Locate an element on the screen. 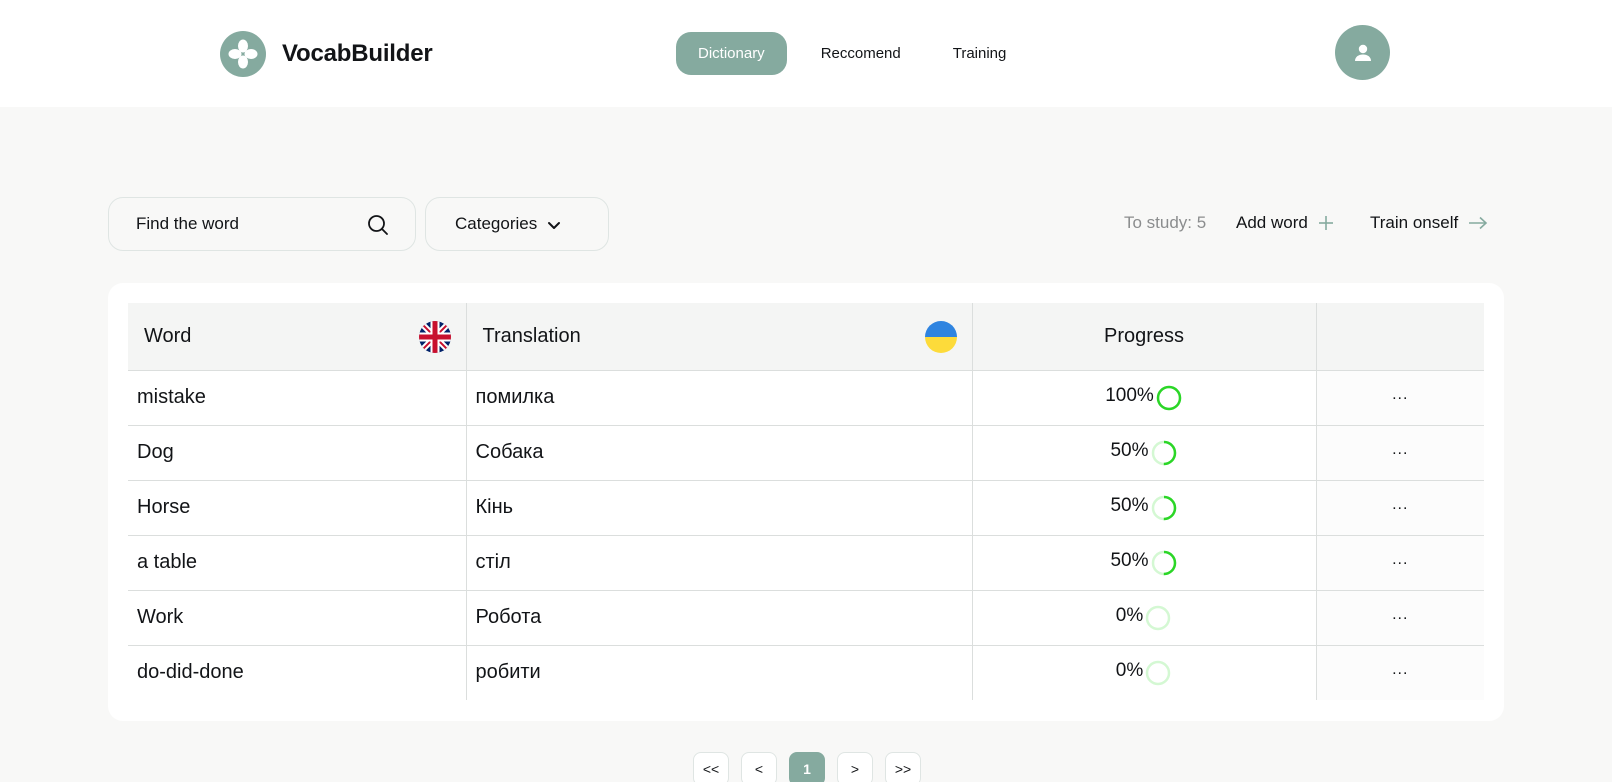 The image size is (1612, 782). table-header-row: Word Translation Progress is located at coordinates (806, 336).